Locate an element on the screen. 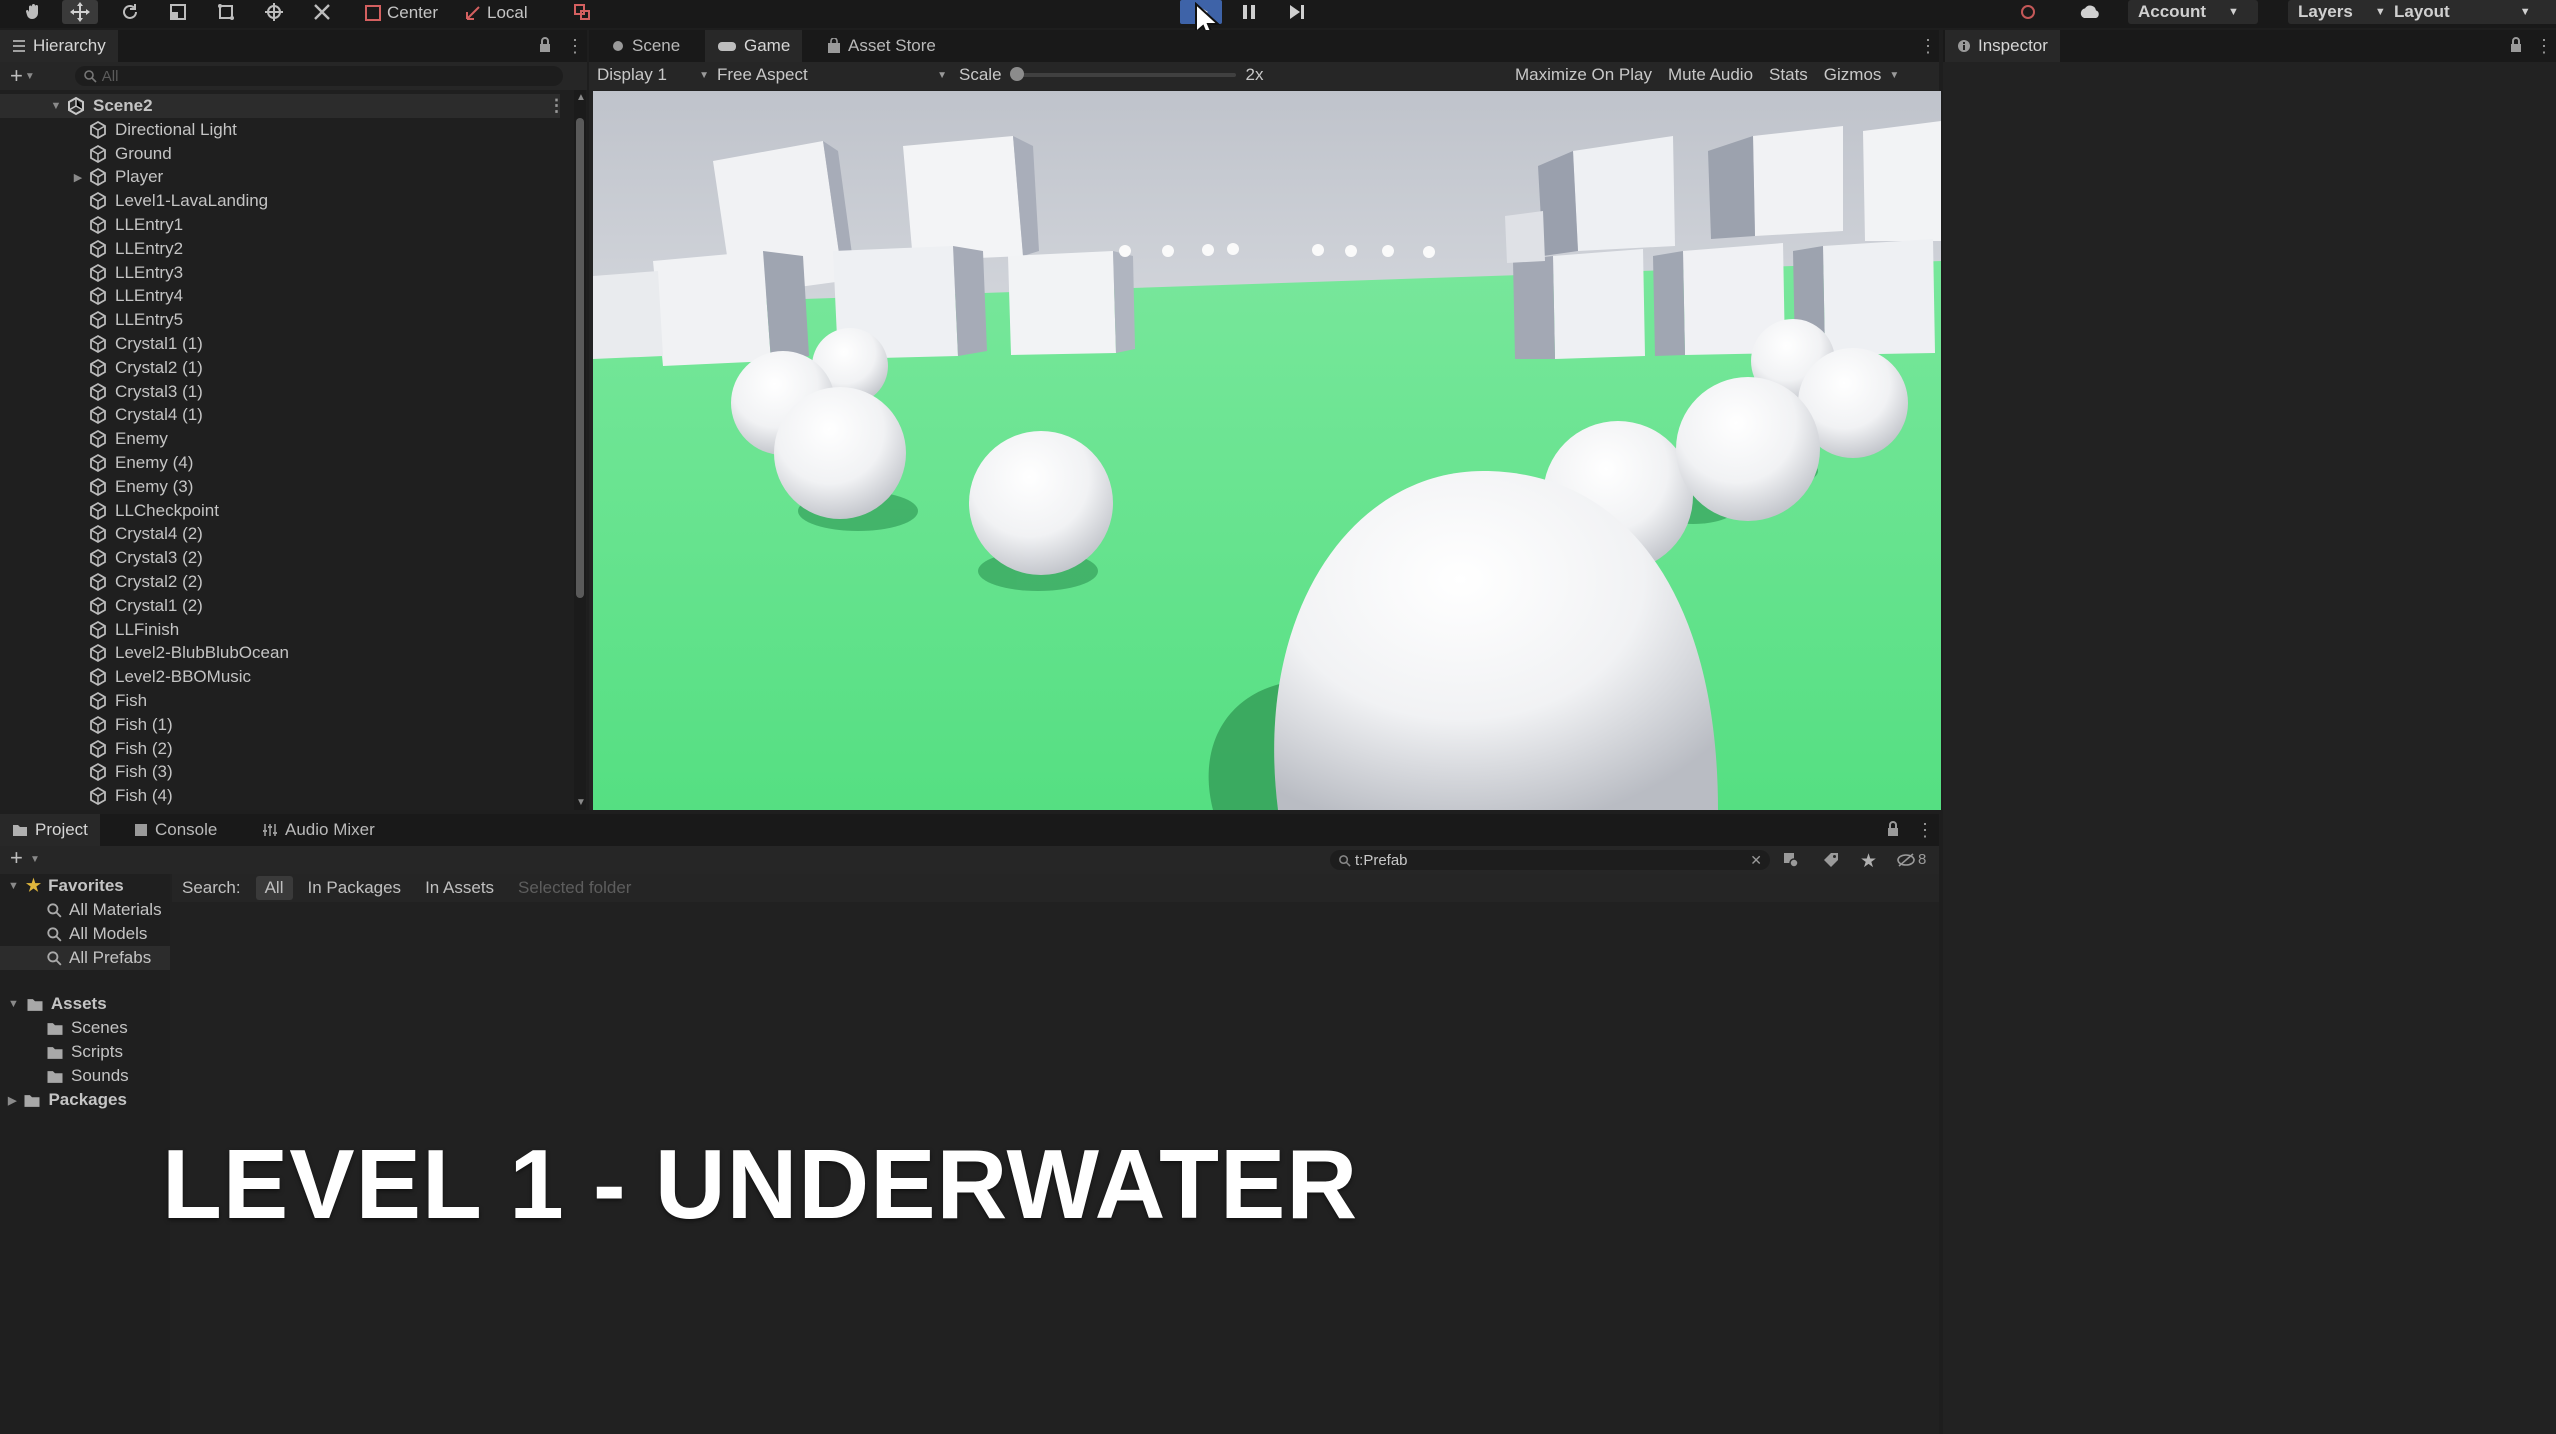  layout-dropdown: Layout ▼ is located at coordinates (2470, 12).